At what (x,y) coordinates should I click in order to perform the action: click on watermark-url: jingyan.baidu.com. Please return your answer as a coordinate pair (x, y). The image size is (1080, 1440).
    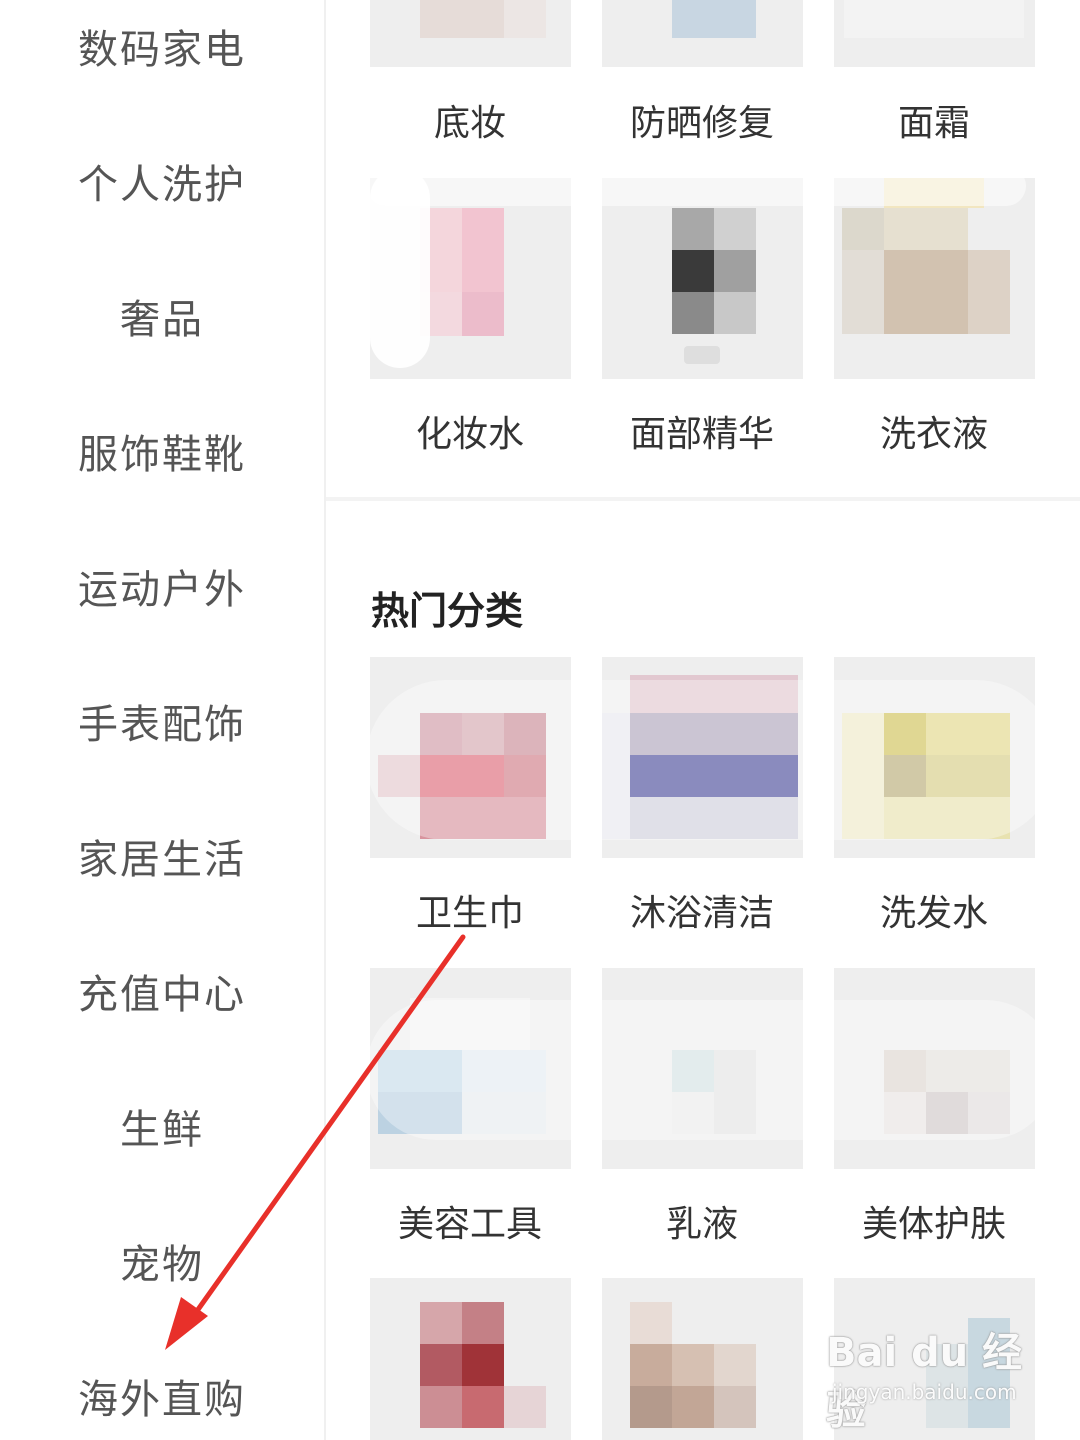
    Looking at the image, I should click on (924, 1392).